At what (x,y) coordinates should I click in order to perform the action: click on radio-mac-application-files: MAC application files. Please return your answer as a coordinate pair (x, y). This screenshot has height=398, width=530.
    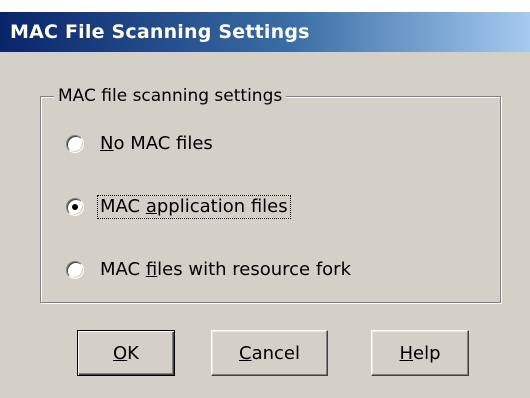
    Looking at the image, I should click on (178, 207).